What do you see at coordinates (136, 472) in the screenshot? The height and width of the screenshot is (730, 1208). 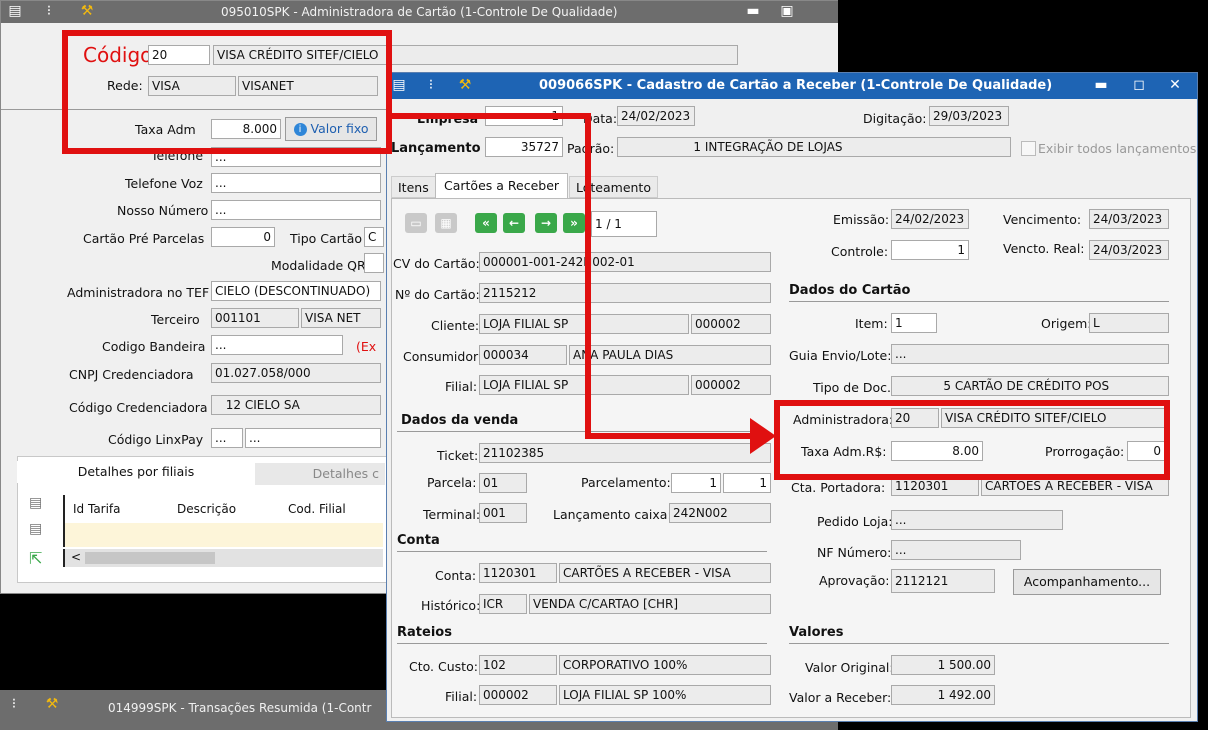 I see `tab-detalhes-filiais: Detalhes por filiais` at bounding box center [136, 472].